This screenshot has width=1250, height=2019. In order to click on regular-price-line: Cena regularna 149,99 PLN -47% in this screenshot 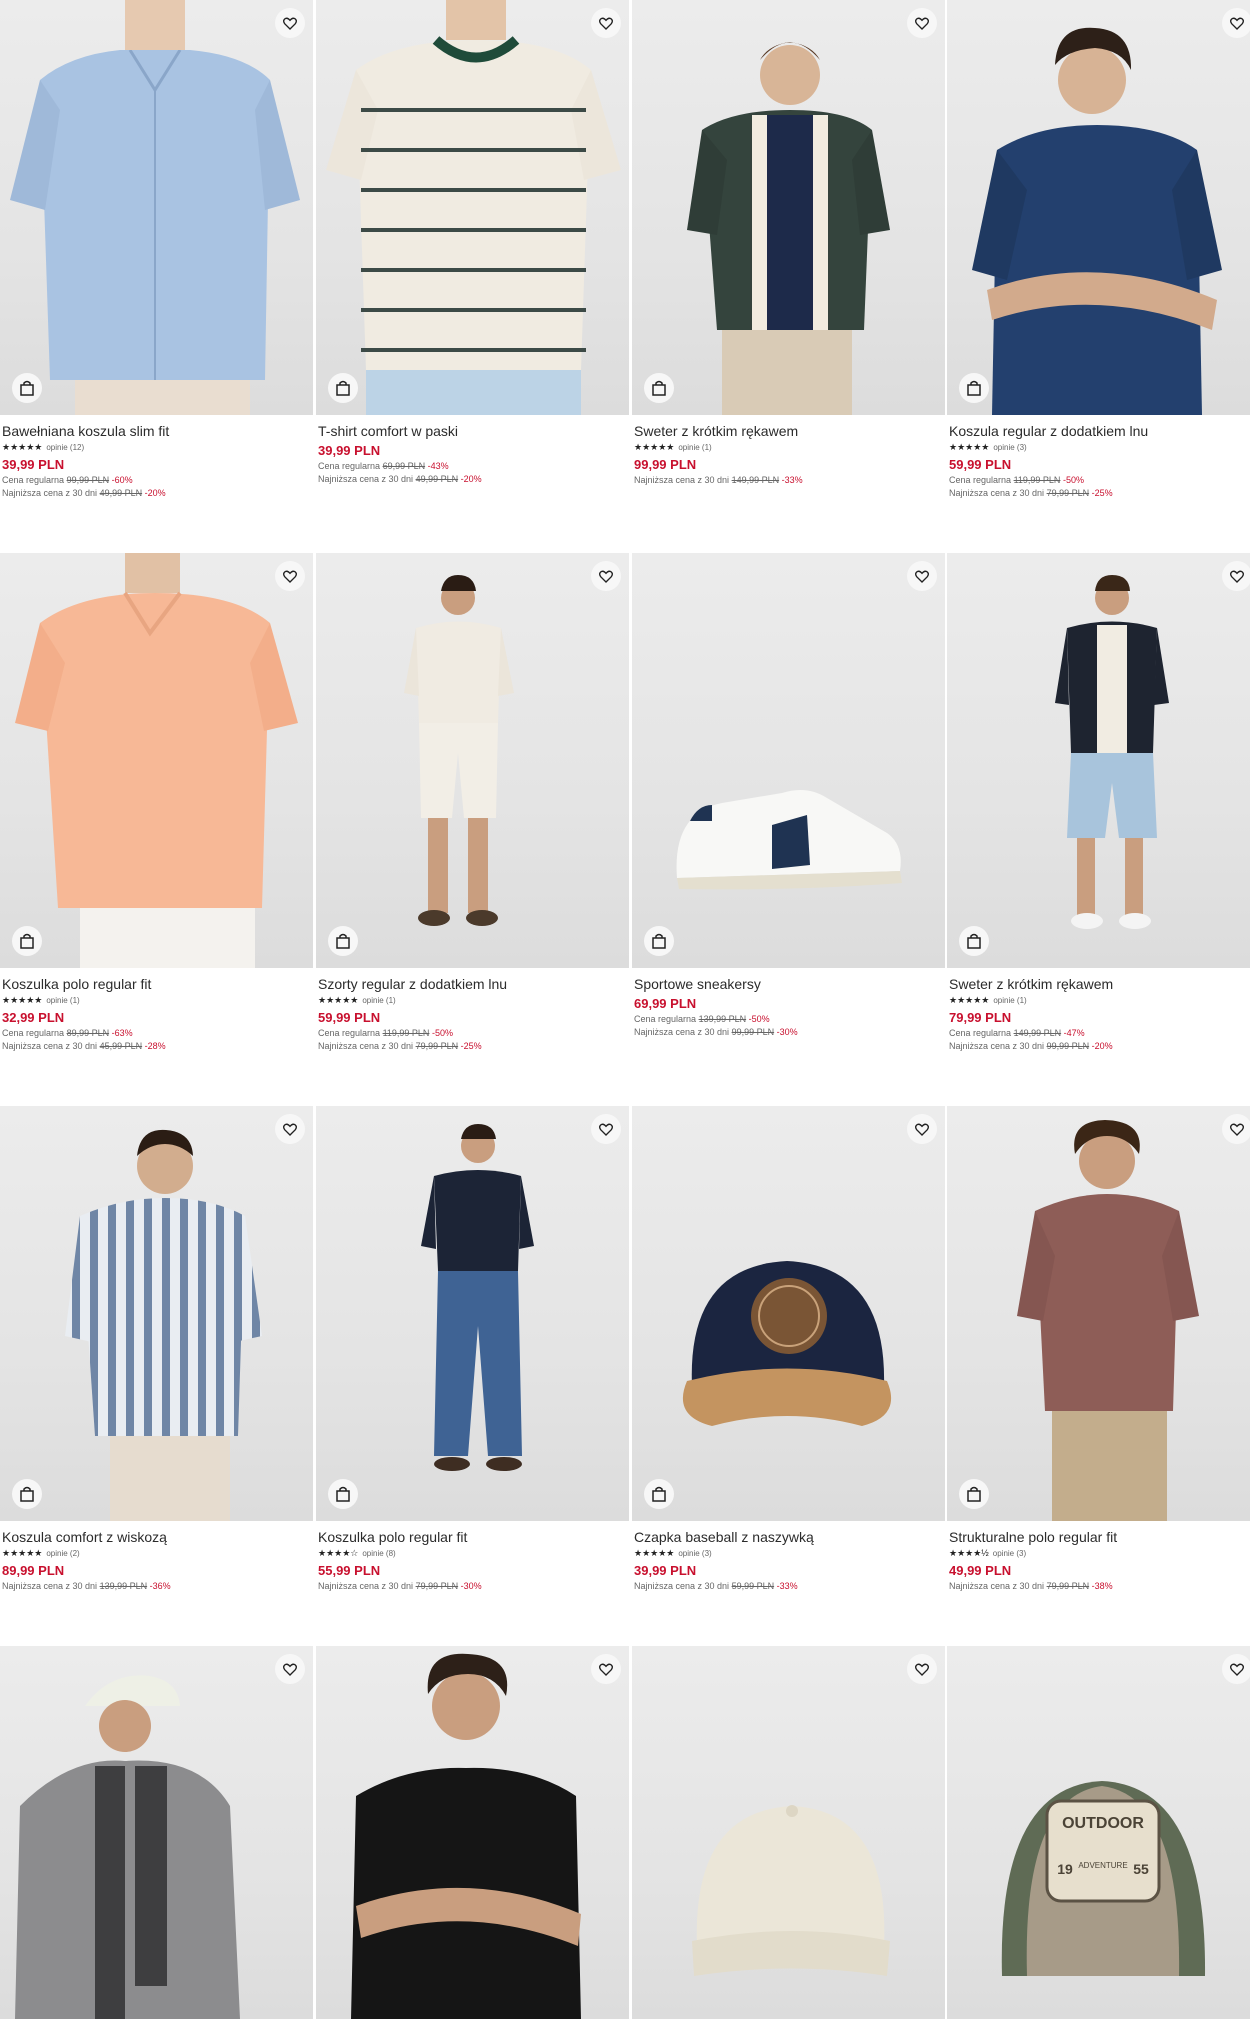, I will do `click(1099, 1033)`.